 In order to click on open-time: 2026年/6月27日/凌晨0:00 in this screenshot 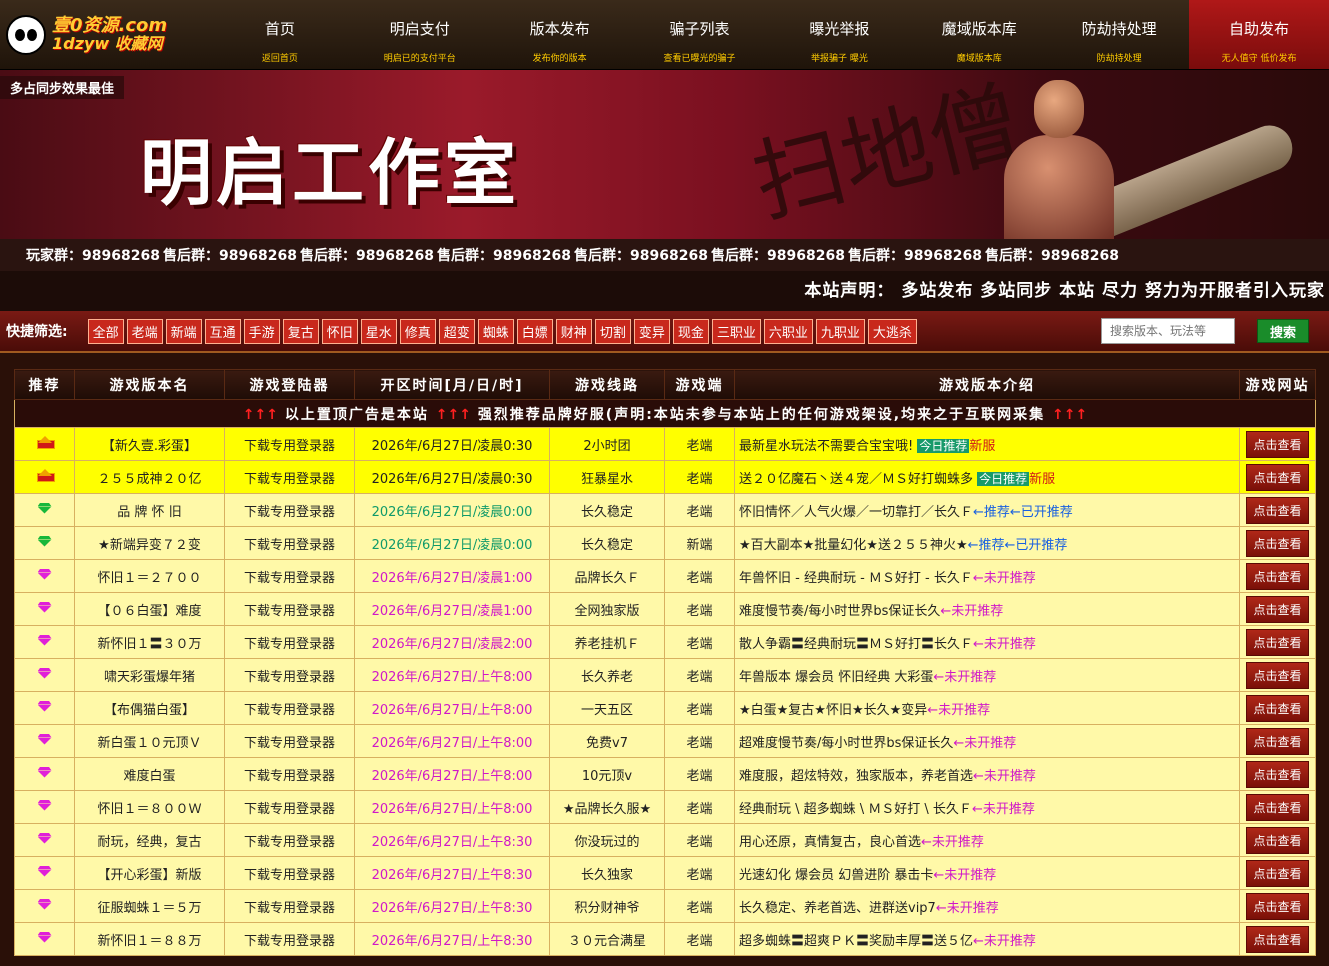, I will do `click(452, 543)`.